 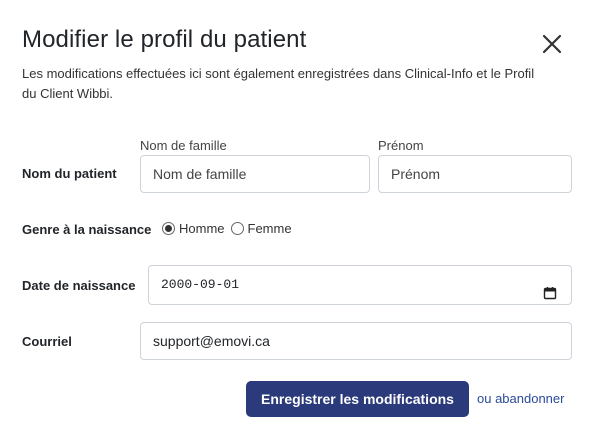 I want to click on close-icon, so click(x=552, y=44).